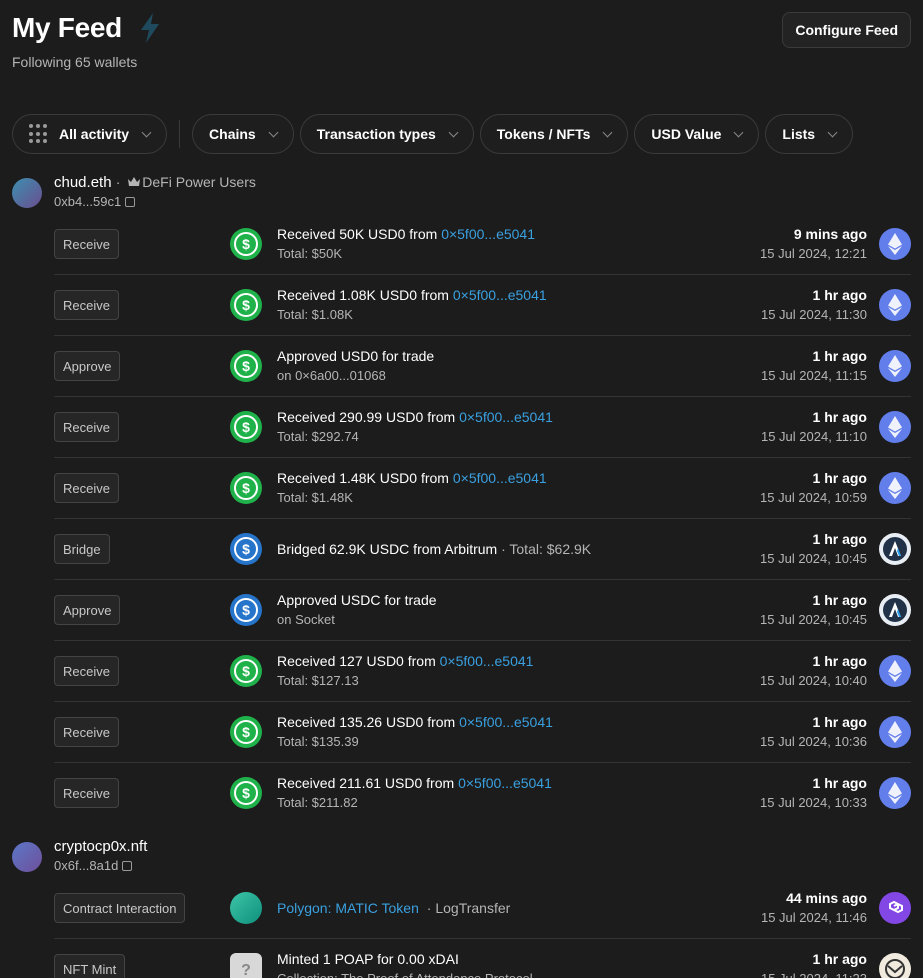  What do you see at coordinates (813, 304) in the screenshot?
I see `activity-time: 1 hr ago 15 Jul 2024, 11:30` at bounding box center [813, 304].